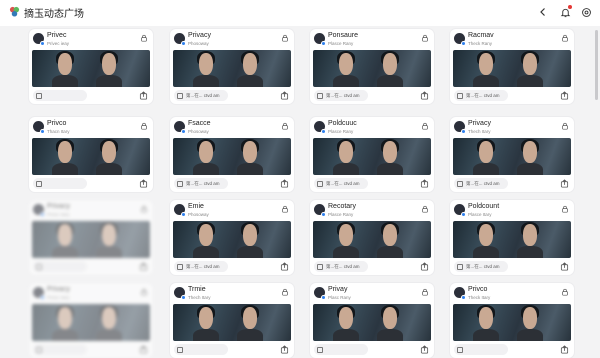 The image size is (600, 358). I want to click on post-card: Privco Thacn Itary, so click(91, 154).